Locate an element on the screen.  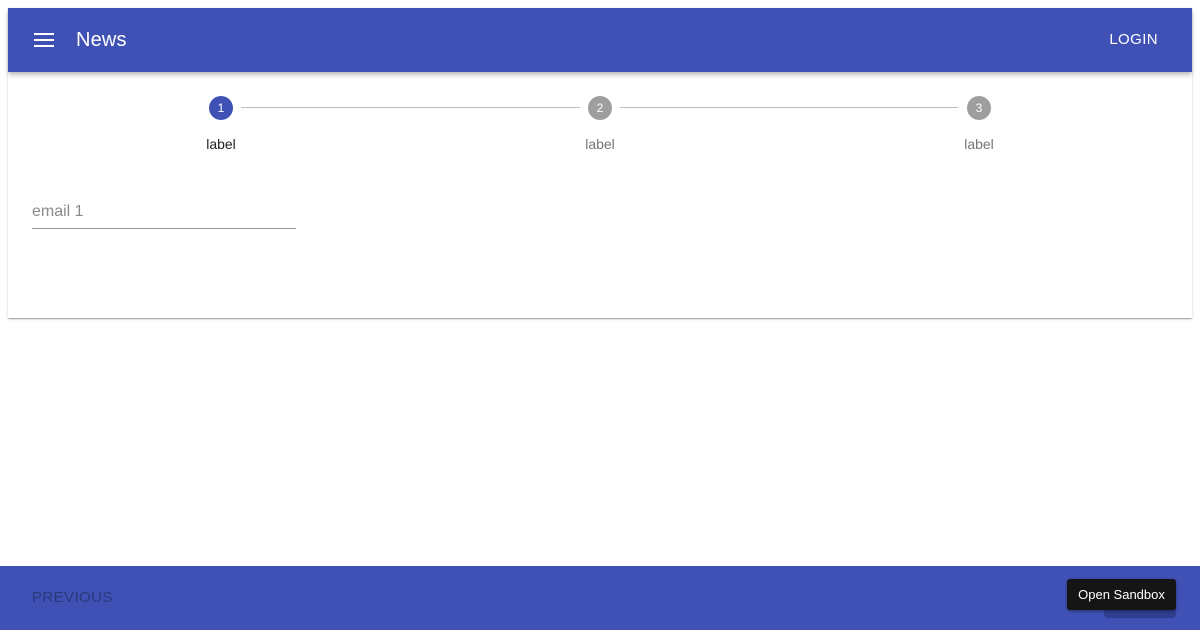
step-2: 2 label is located at coordinates (600, 125).